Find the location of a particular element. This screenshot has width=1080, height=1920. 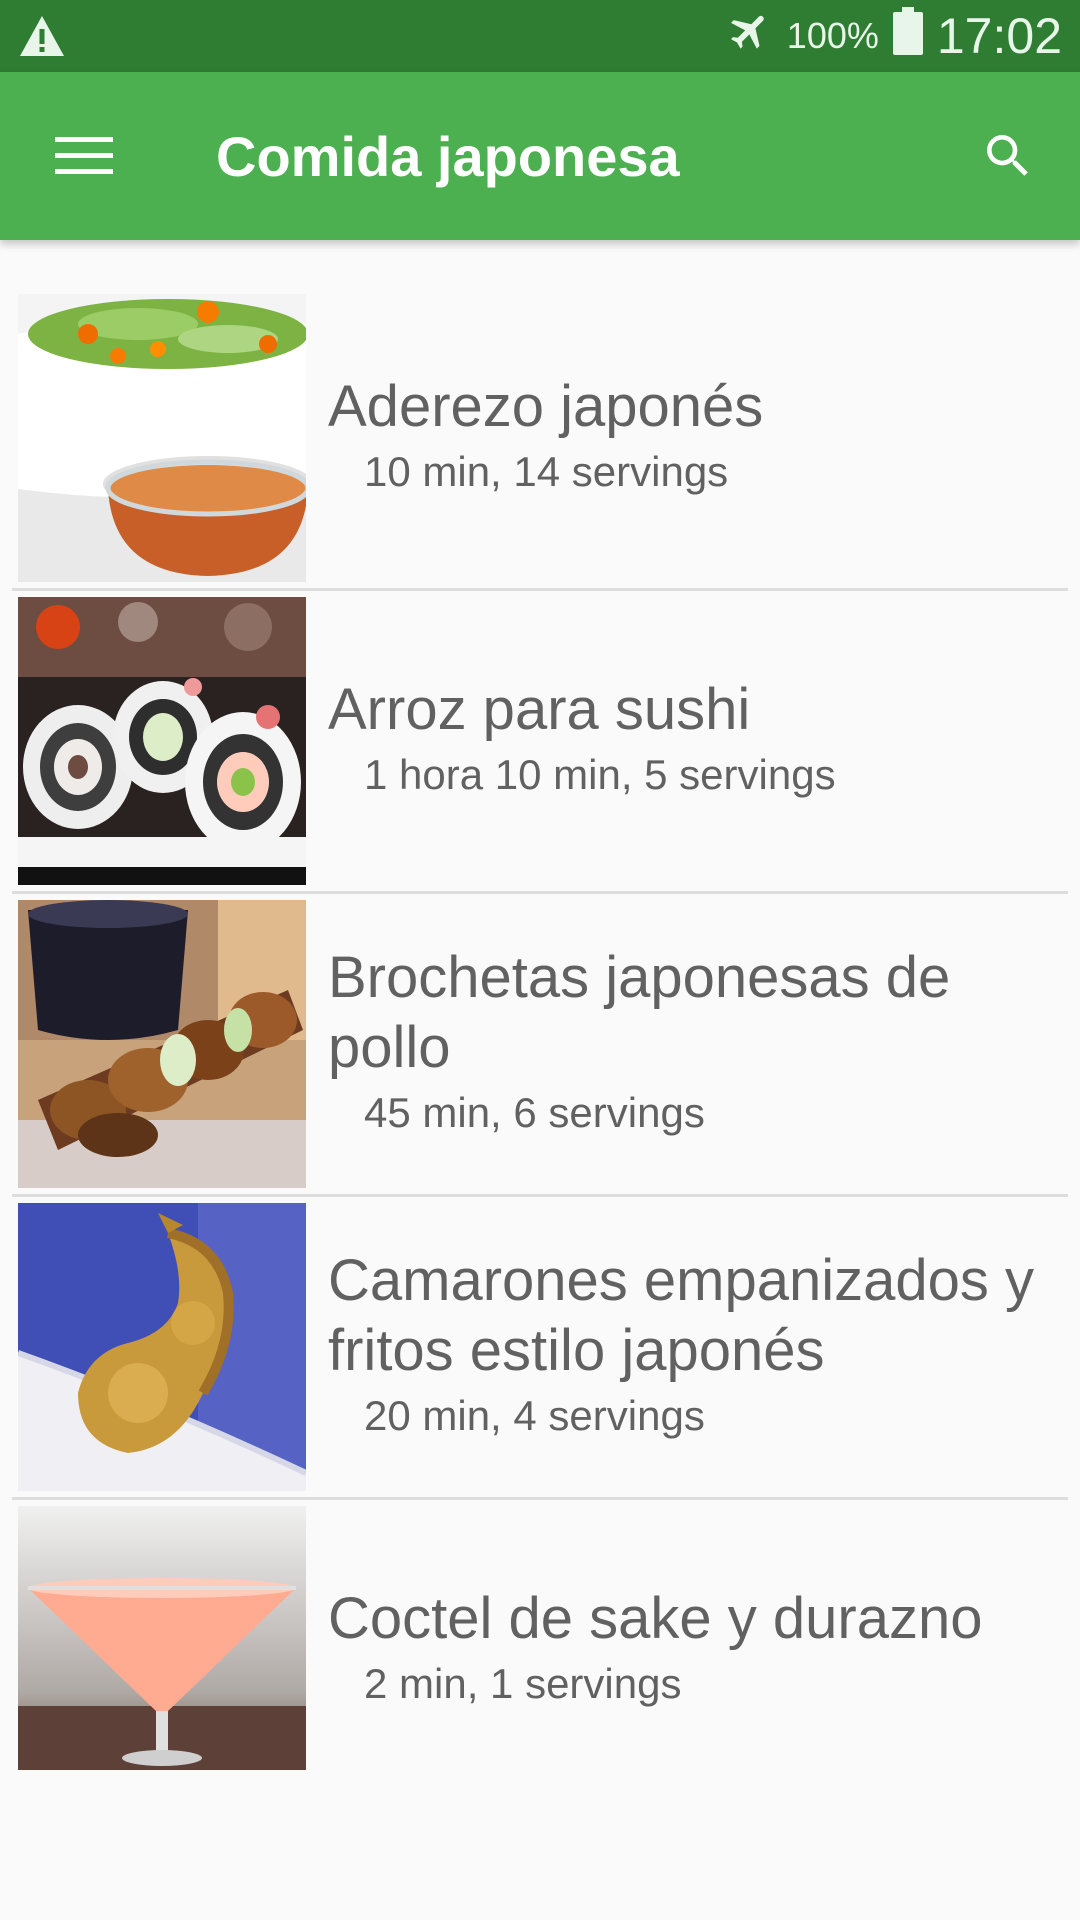

recipe-meta: 10 min, 14 servings is located at coordinates (546, 471).